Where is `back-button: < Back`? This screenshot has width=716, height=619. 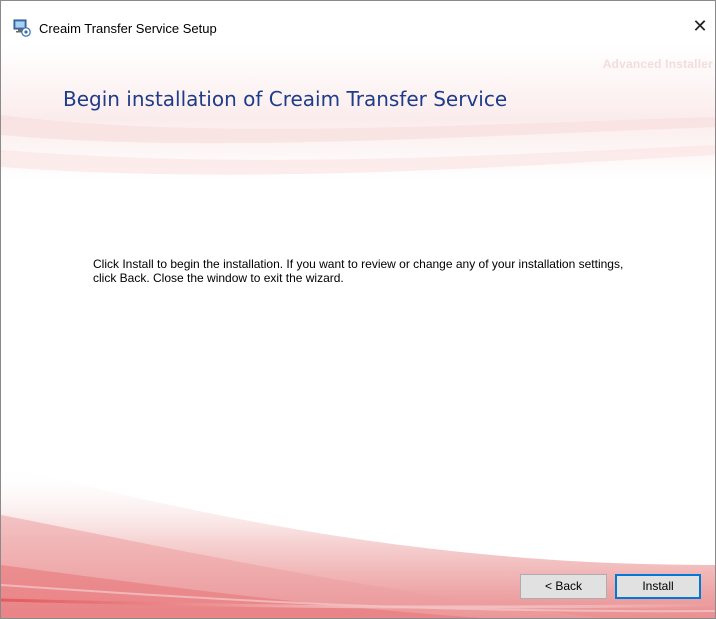 back-button: < Back is located at coordinates (563, 586).